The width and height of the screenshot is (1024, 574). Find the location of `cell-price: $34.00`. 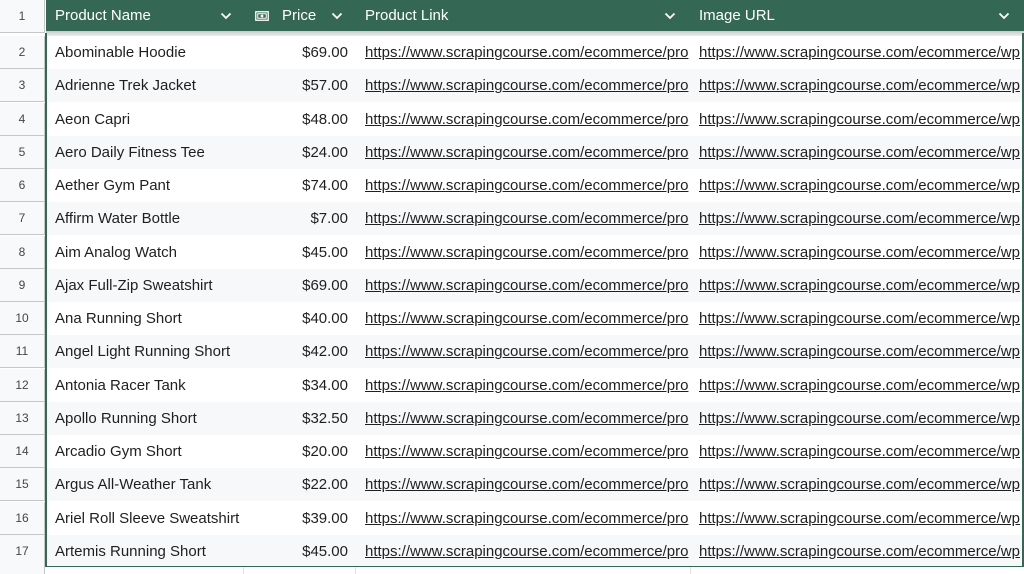

cell-price: $34.00 is located at coordinates (297, 385).